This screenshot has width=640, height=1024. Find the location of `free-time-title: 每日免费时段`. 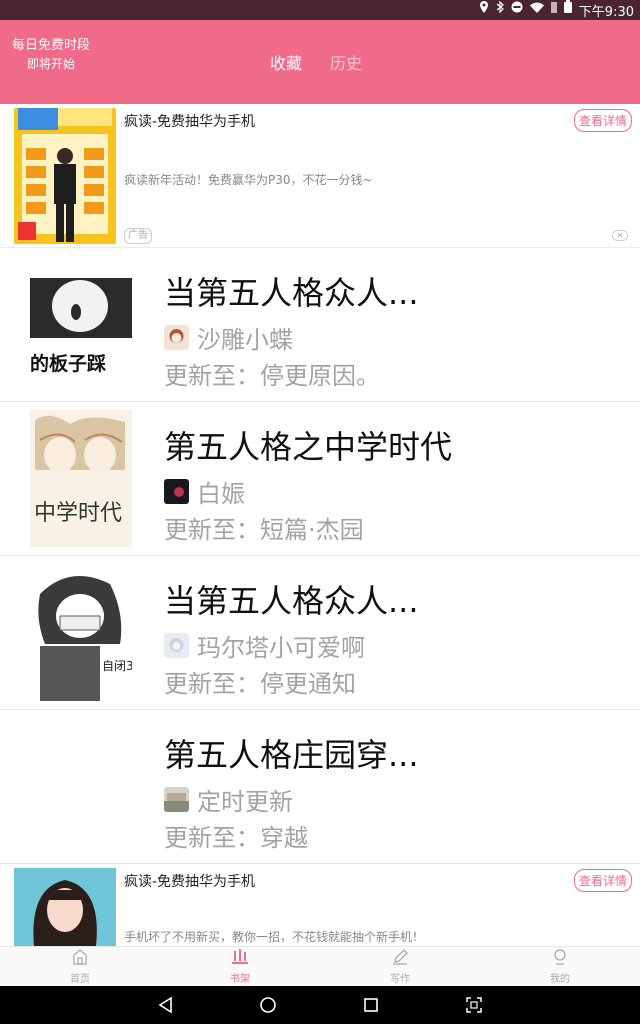

free-time-title: 每日免费时段 is located at coordinates (51, 45).